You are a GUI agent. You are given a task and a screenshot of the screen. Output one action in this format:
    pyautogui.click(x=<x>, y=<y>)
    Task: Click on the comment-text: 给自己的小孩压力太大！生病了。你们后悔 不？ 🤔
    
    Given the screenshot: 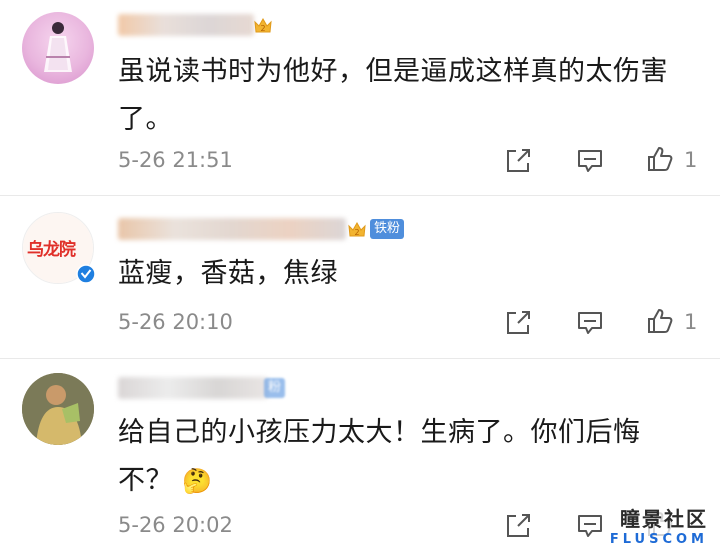 What is the action you would take?
    pyautogui.click(x=408, y=457)
    